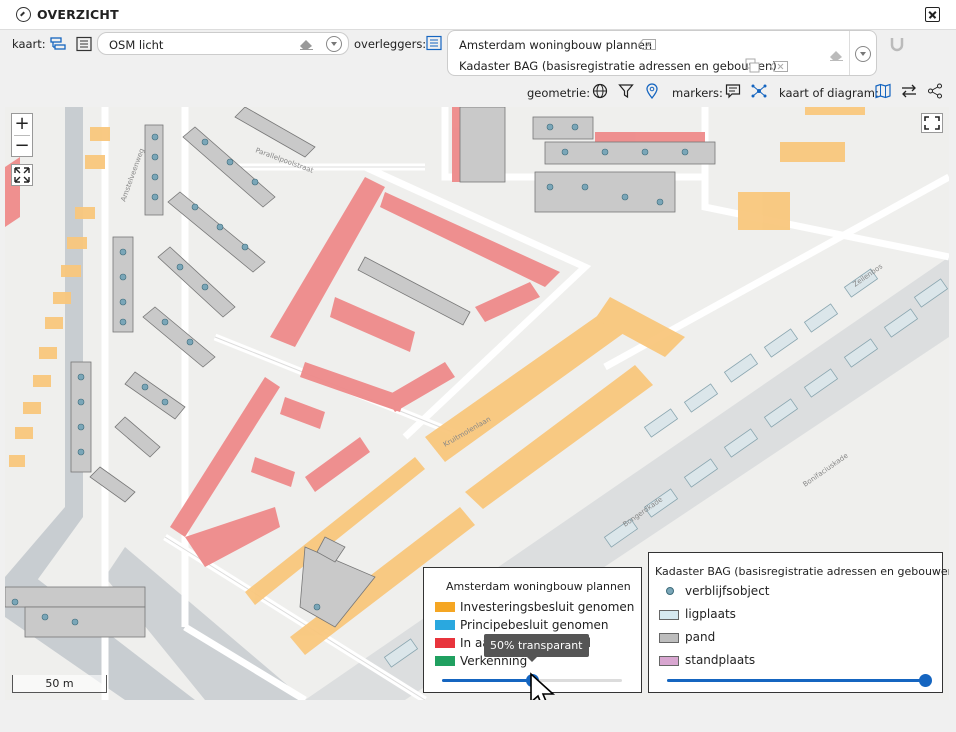 This screenshot has height=732, width=956. Describe the element at coordinates (445, 643) in the screenshot. I see `legend-swatch-in-aanbouw` at that location.